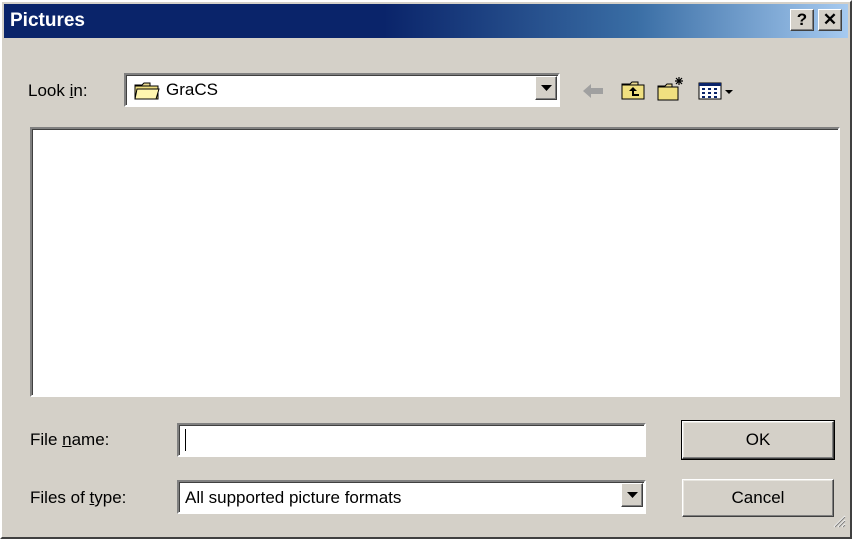 This screenshot has height=539, width=852. Describe the element at coordinates (758, 440) in the screenshot. I see `ok-button: OK` at that location.